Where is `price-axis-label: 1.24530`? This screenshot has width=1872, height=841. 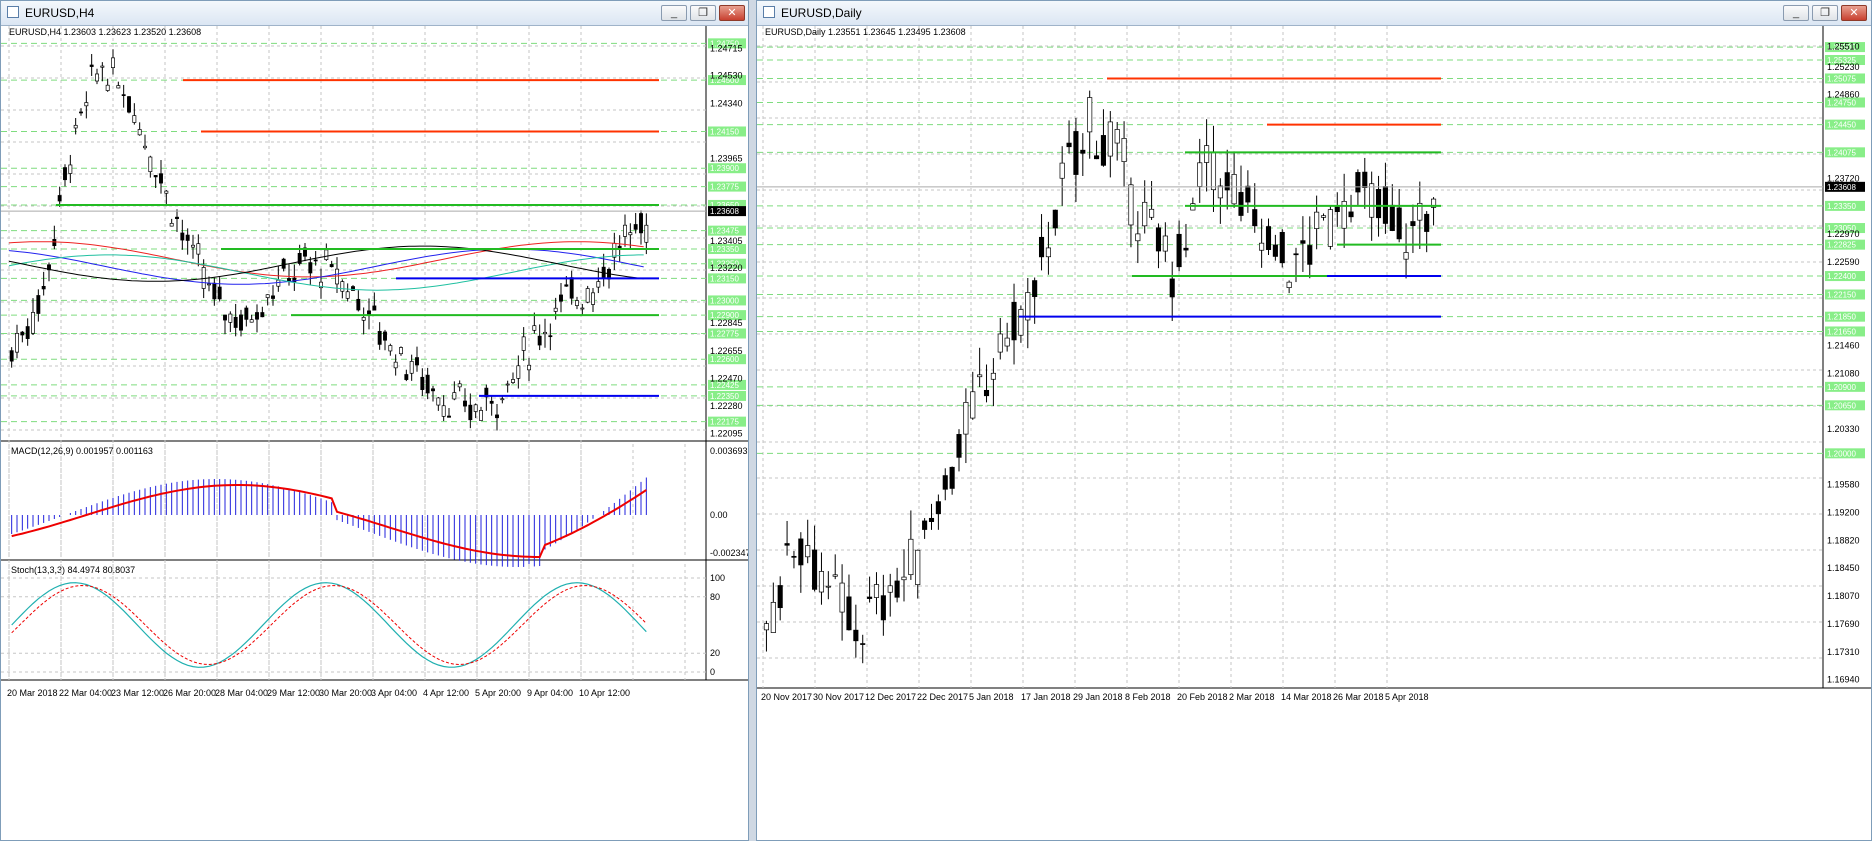
price-axis-label: 1.24530 is located at coordinates (726, 76).